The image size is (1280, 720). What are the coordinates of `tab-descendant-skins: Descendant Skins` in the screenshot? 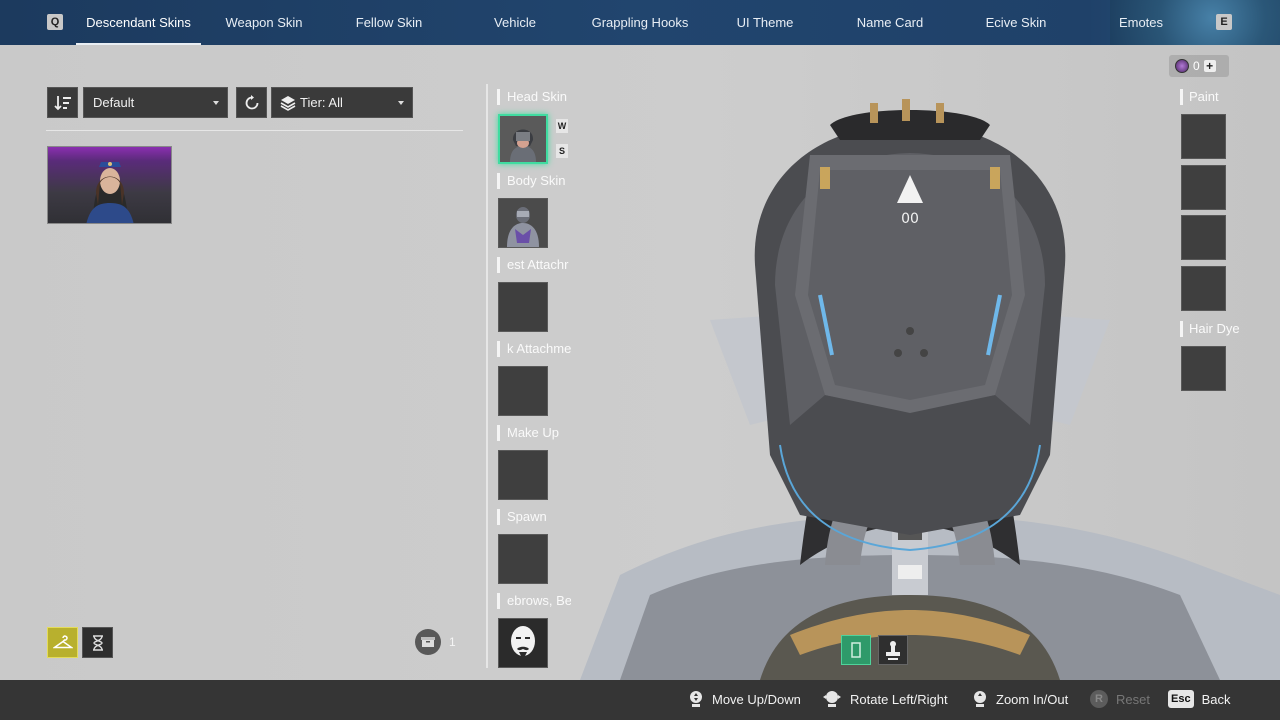 It's located at (138, 22).